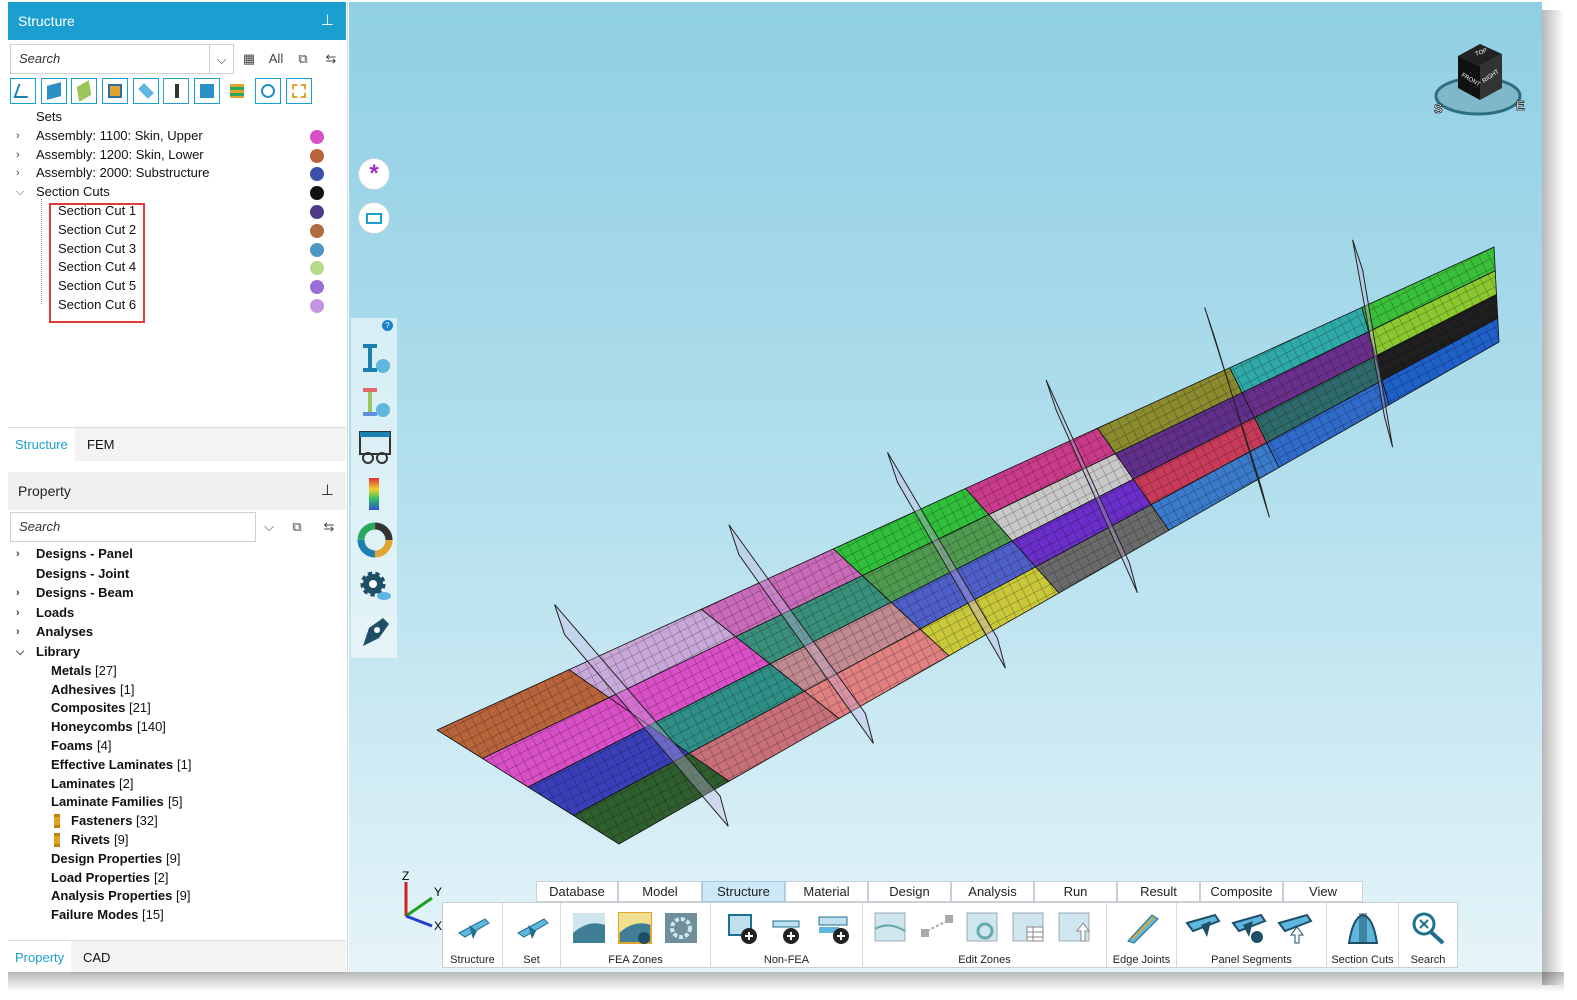  I want to click on joint-filter-icon, so click(23, 91).